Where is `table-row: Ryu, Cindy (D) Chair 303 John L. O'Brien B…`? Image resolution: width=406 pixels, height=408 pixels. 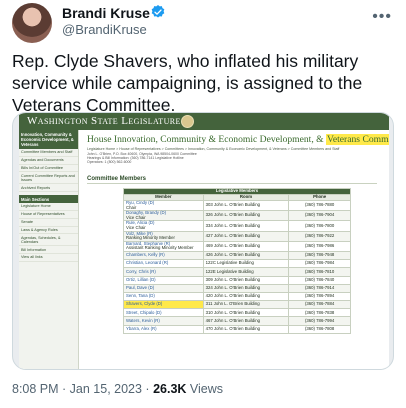 table-row: Ryu, Cindy (D) Chair 303 John L. O'Brien B… is located at coordinates (237, 205).